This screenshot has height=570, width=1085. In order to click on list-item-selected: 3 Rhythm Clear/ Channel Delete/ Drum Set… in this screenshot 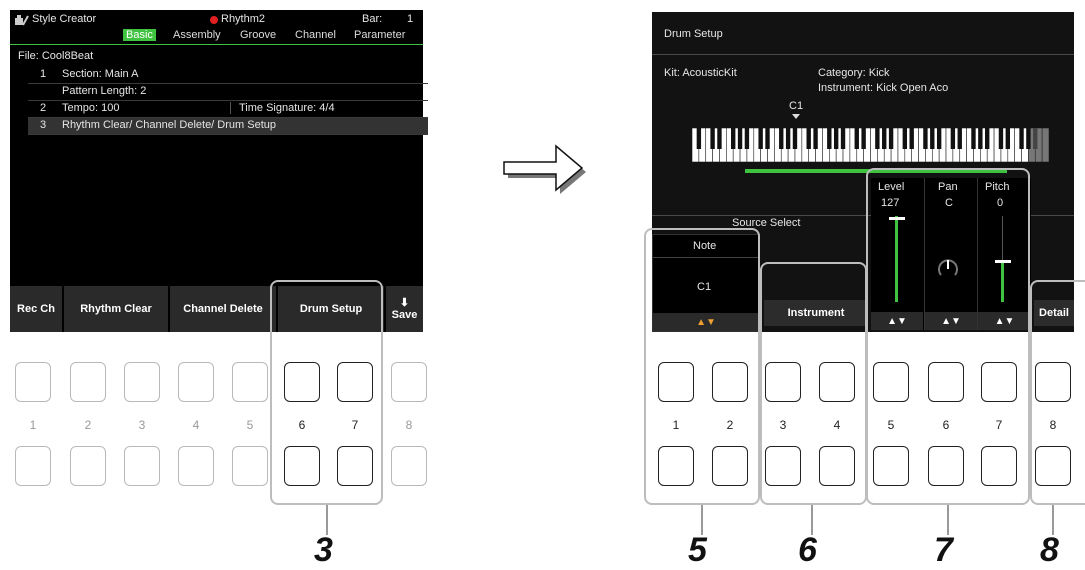, I will do `click(228, 126)`.